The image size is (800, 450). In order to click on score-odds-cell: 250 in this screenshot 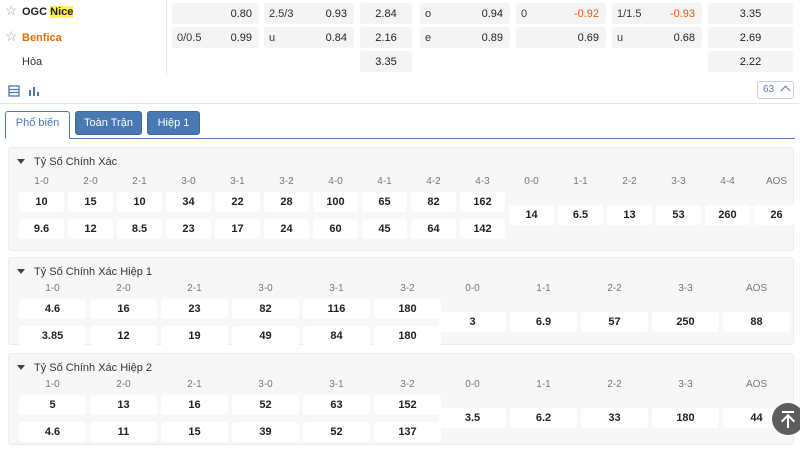, I will do `click(685, 322)`.